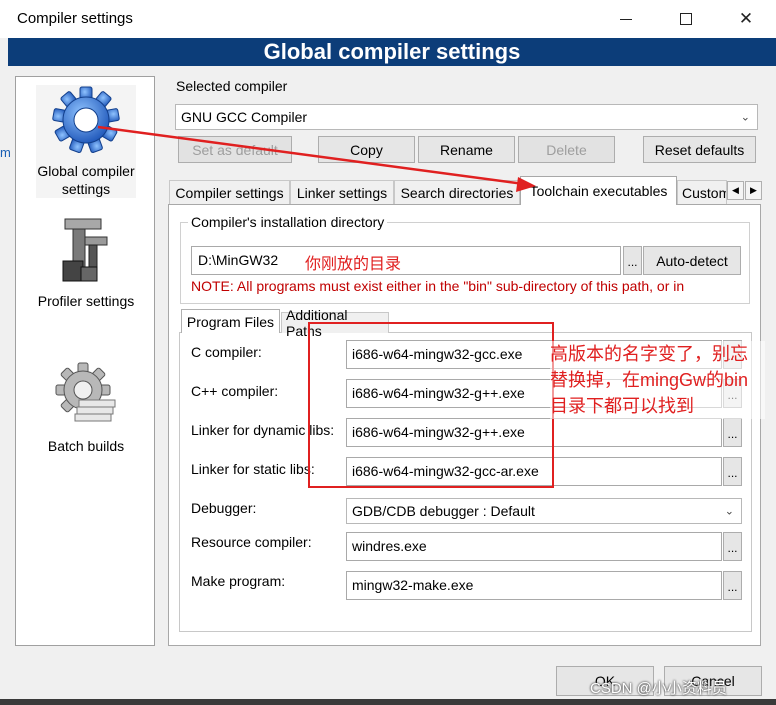  I want to click on minimize-icon, so click(626, 19).